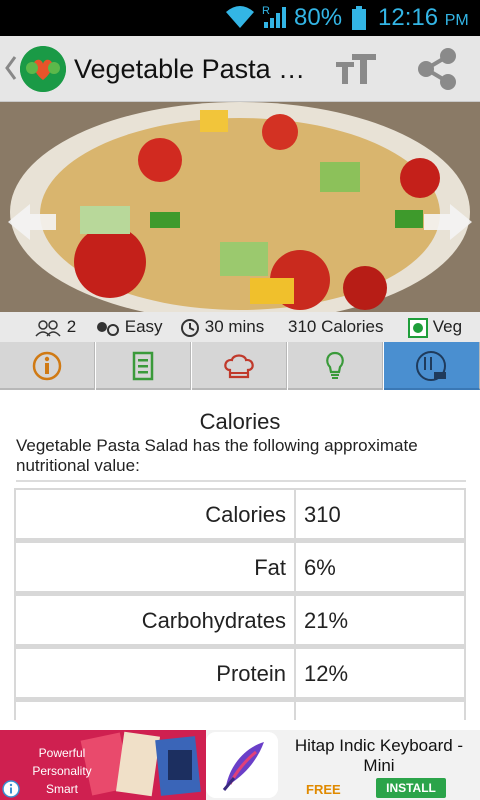  I want to click on back-icon, so click(11, 68).